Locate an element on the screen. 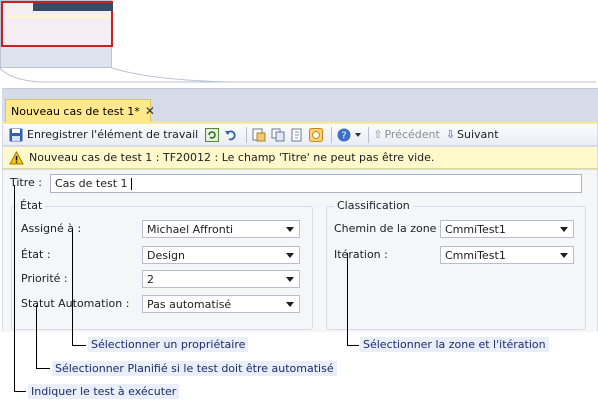 The width and height of the screenshot is (598, 401). assigned-to-select: Michael Affronti is located at coordinates (221, 229).